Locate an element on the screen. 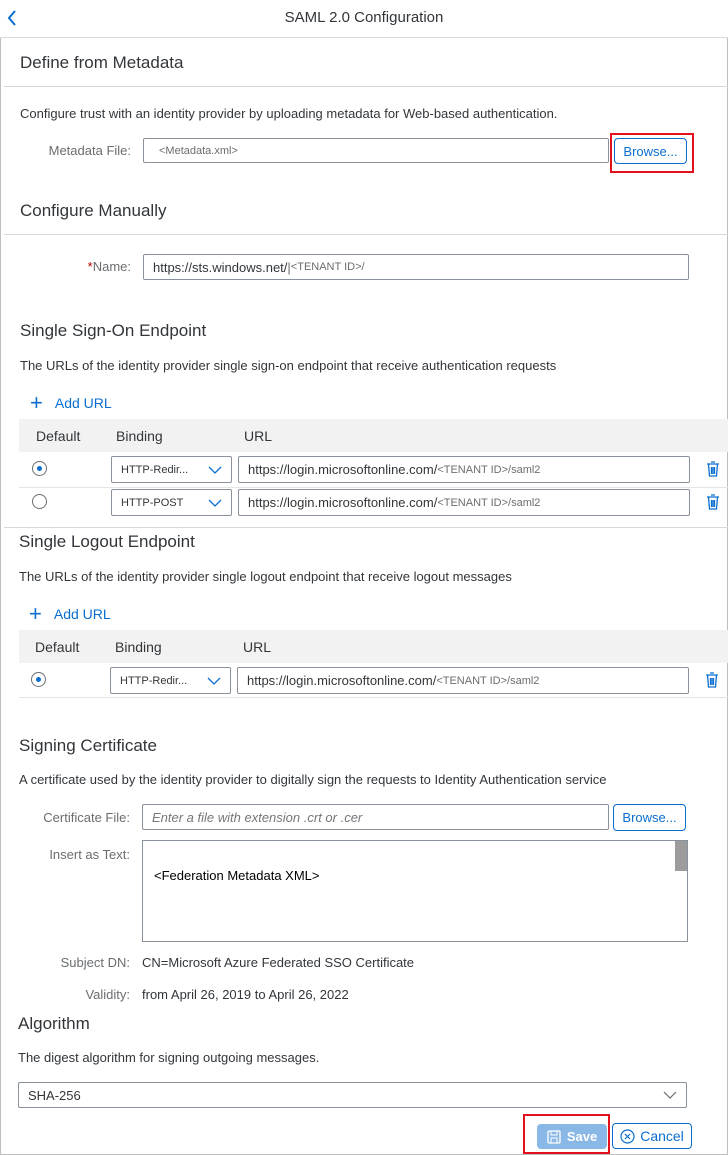  slo-table-header: Default Binding URL is located at coordinates (373, 646).